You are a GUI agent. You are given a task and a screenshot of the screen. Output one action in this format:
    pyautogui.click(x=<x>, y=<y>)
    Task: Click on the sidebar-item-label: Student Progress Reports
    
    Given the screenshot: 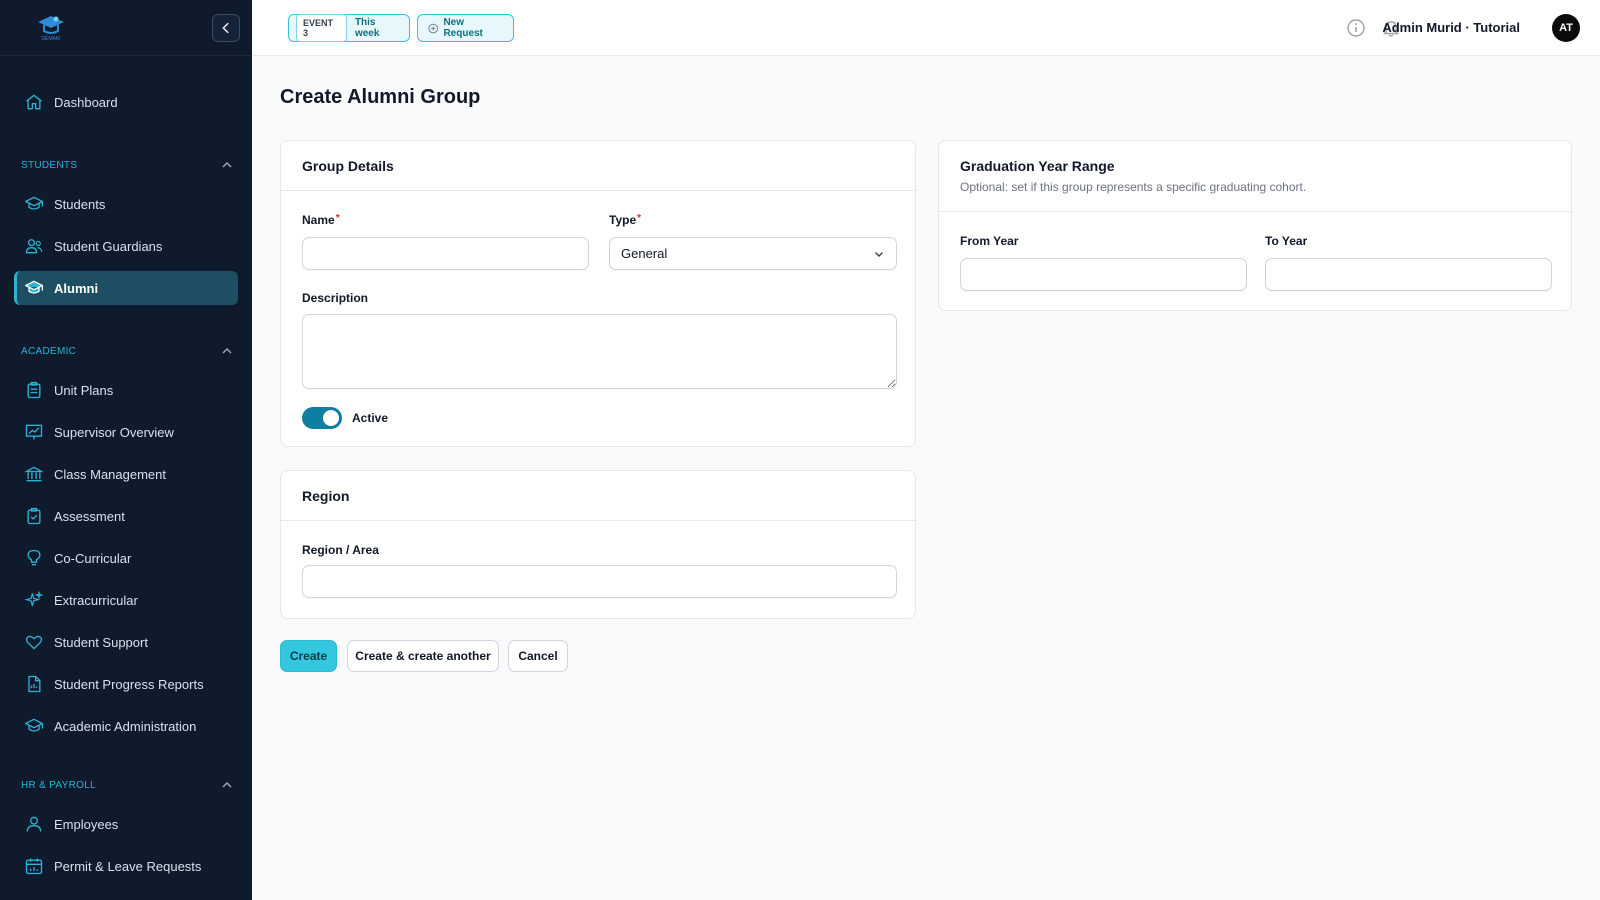 What is the action you would take?
    pyautogui.click(x=129, y=684)
    